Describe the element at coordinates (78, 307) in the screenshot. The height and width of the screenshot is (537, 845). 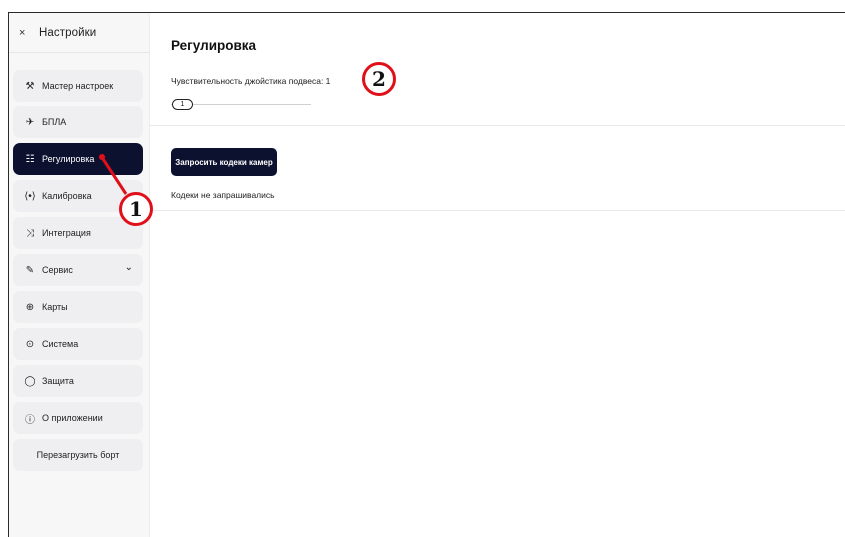
I see `sidebar-item-maps: ⊕ Карты` at that location.